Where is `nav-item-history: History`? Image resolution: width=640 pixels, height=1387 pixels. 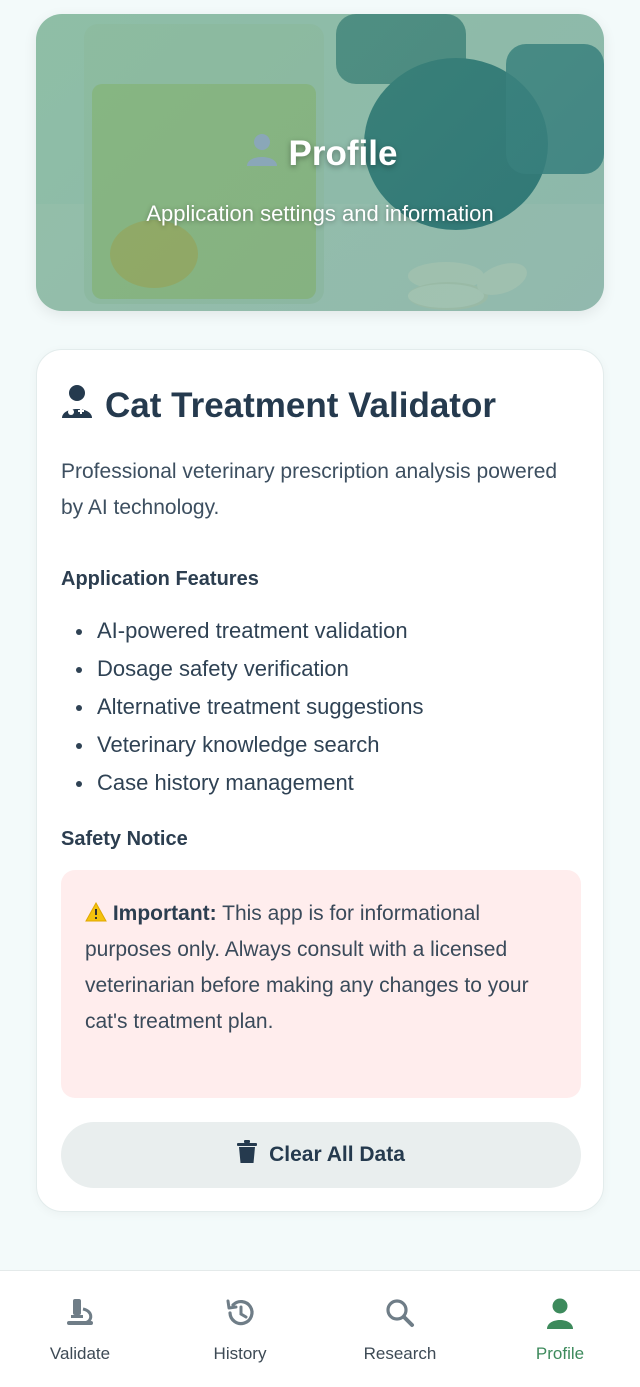
nav-item-history: History is located at coordinates (240, 1329).